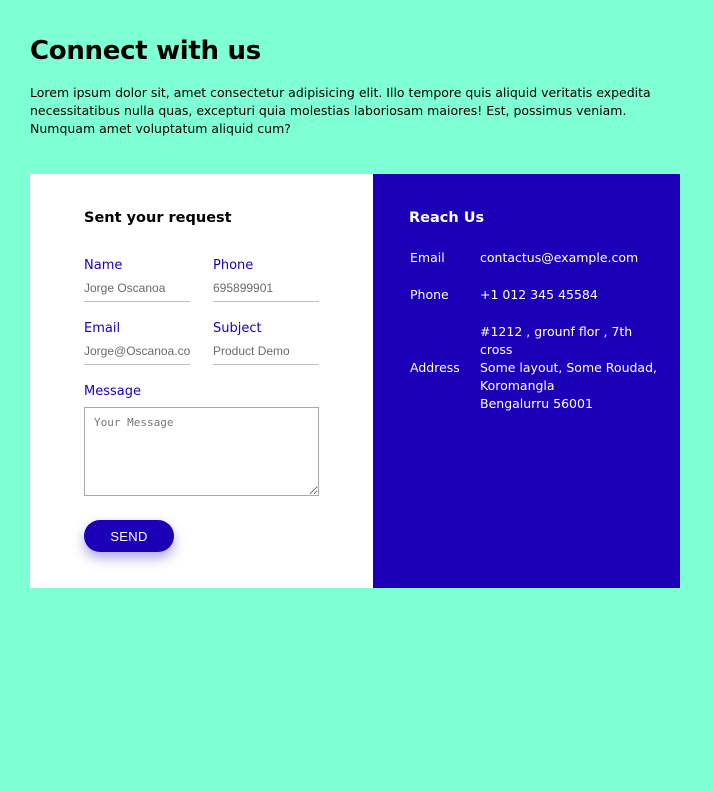  I want to click on contact-address-label: Address, so click(435, 367).